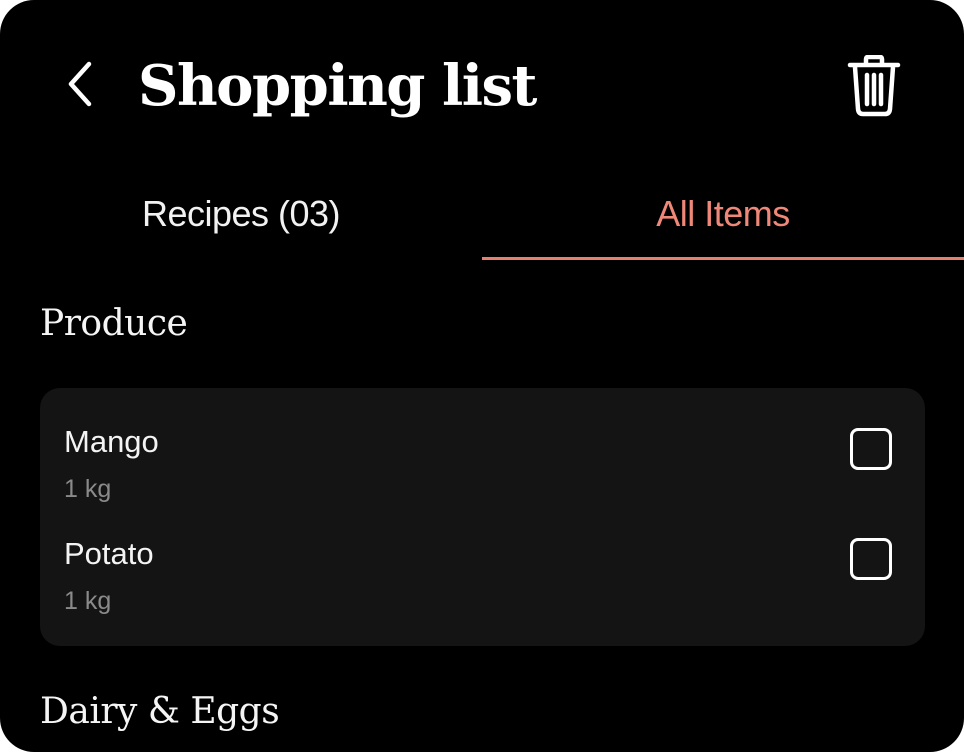  I want to click on item-name: Potato, so click(109, 553).